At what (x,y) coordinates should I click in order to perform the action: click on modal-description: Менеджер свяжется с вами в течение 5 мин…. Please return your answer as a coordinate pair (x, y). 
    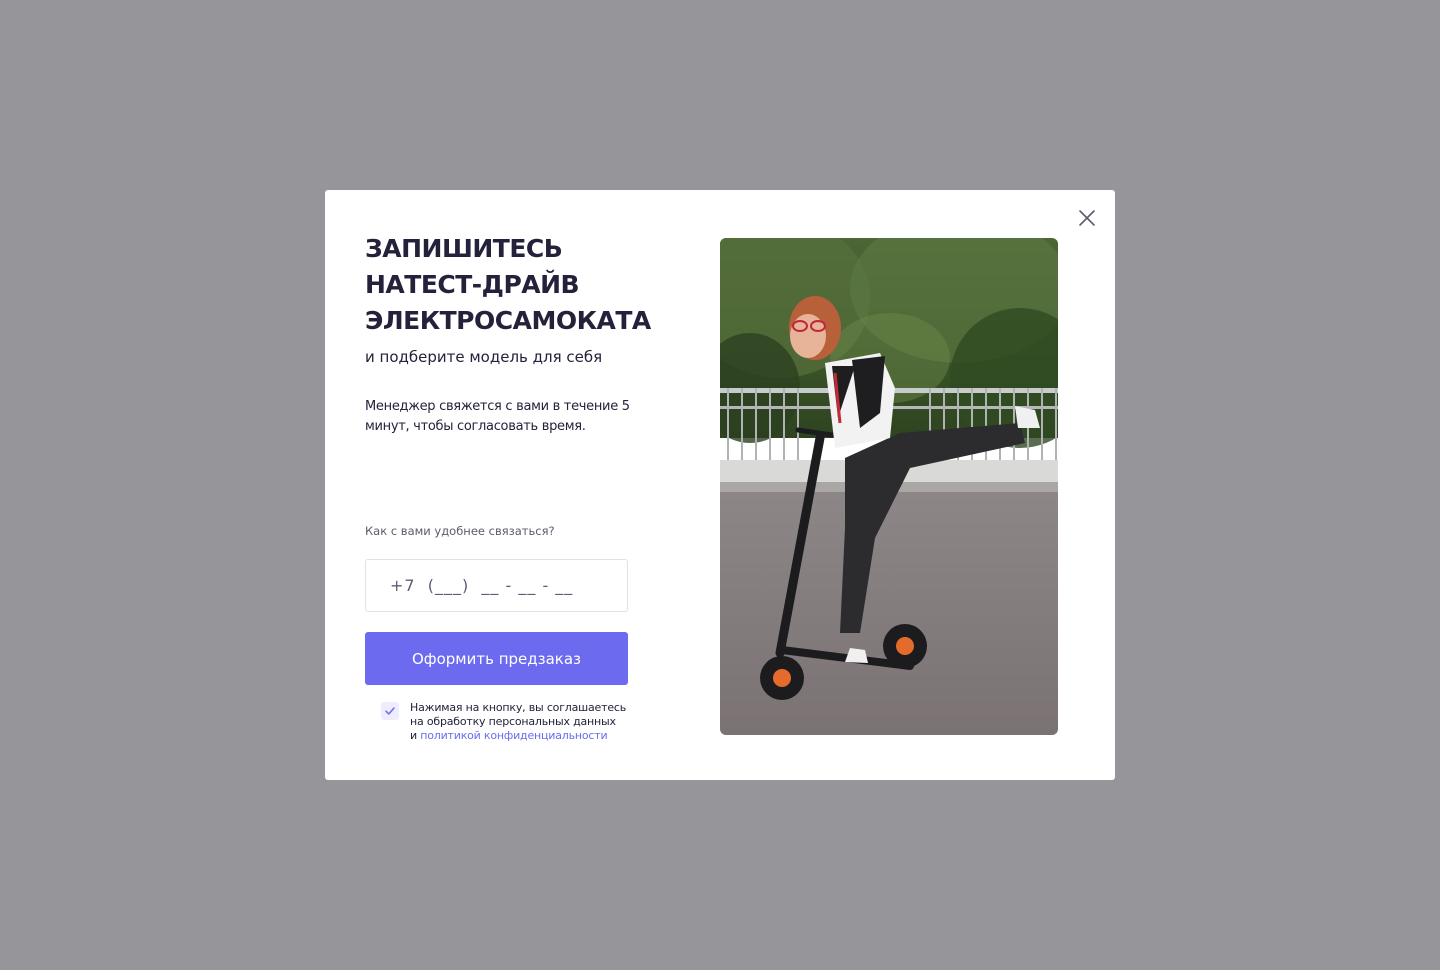
    Looking at the image, I should click on (497, 416).